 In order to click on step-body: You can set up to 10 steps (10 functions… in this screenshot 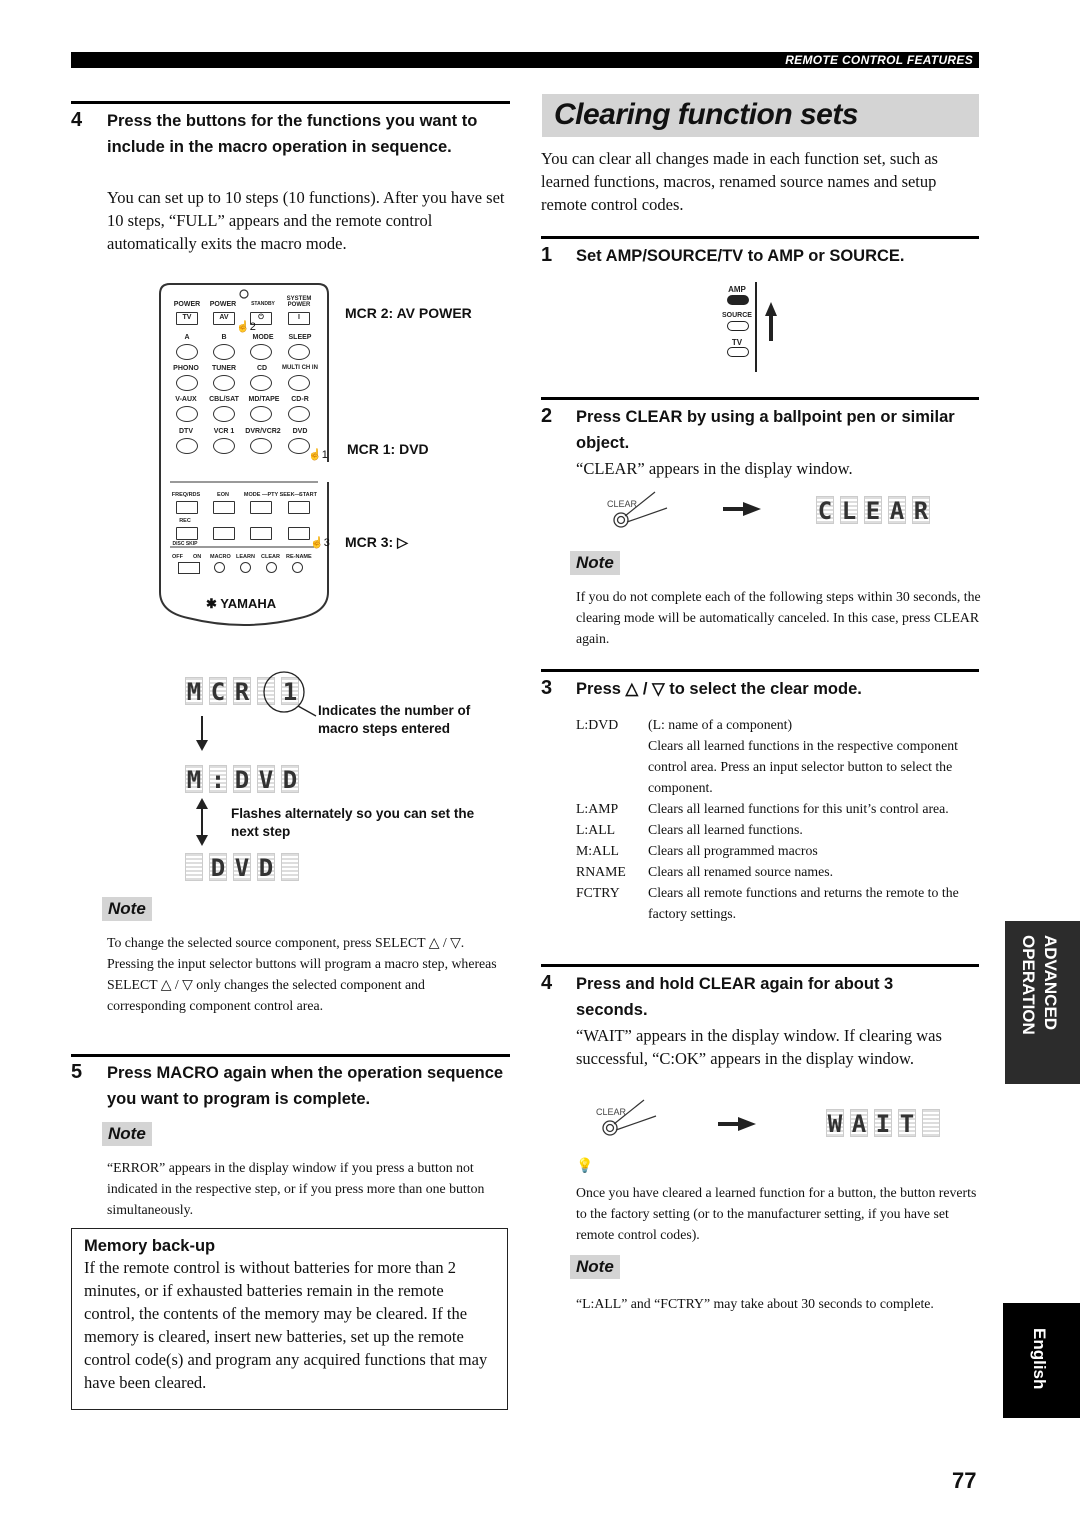, I will do `click(306, 220)`.